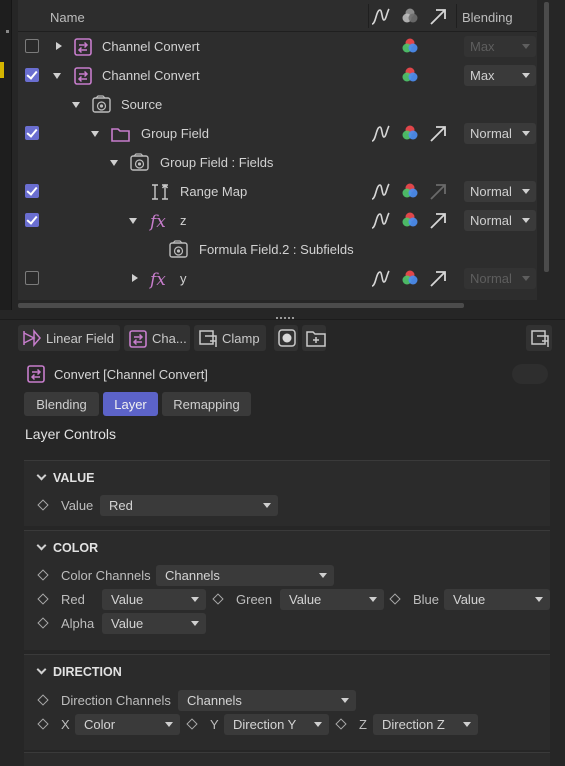  What do you see at coordinates (530, 374) in the screenshot?
I see `mode-toggle` at bounding box center [530, 374].